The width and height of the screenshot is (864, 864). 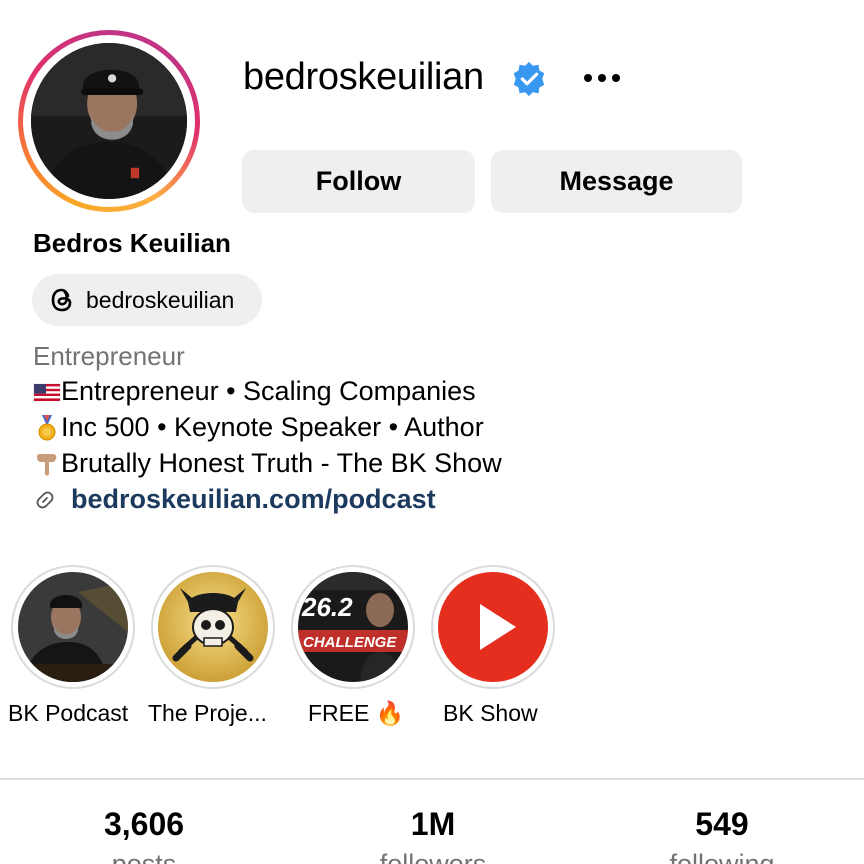 I want to click on bio-line: Inc 500 • Keynote Speaker • Author, so click(x=258, y=427).